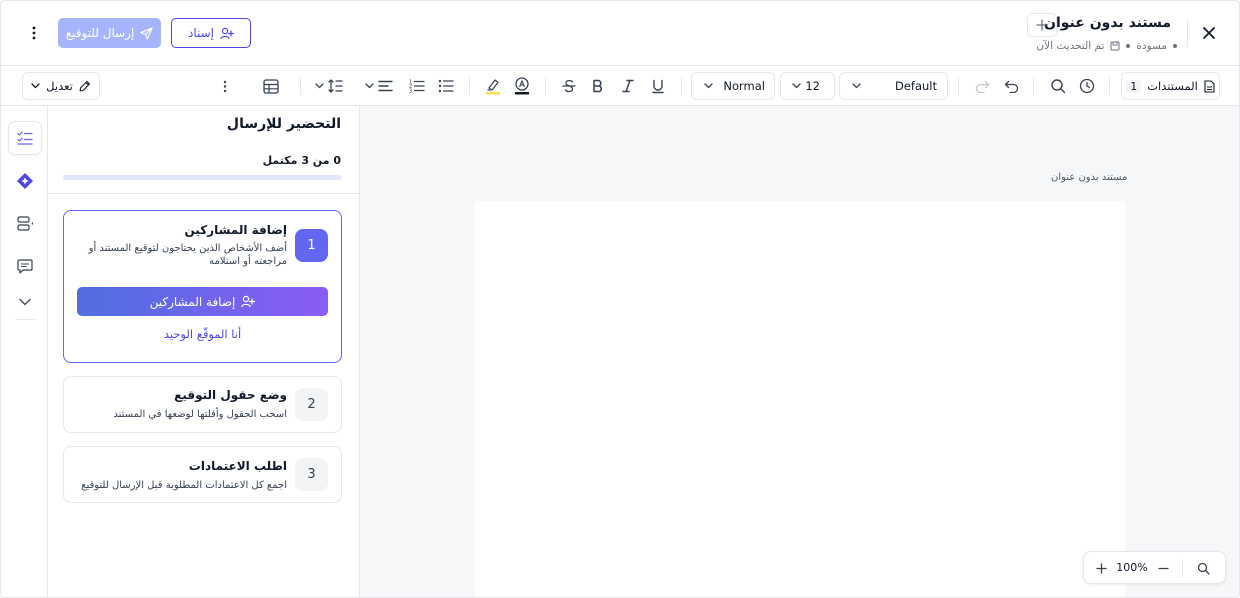 This screenshot has height=598, width=1240. Describe the element at coordinates (248, 301) in the screenshot. I see `user-plus-icon` at that location.